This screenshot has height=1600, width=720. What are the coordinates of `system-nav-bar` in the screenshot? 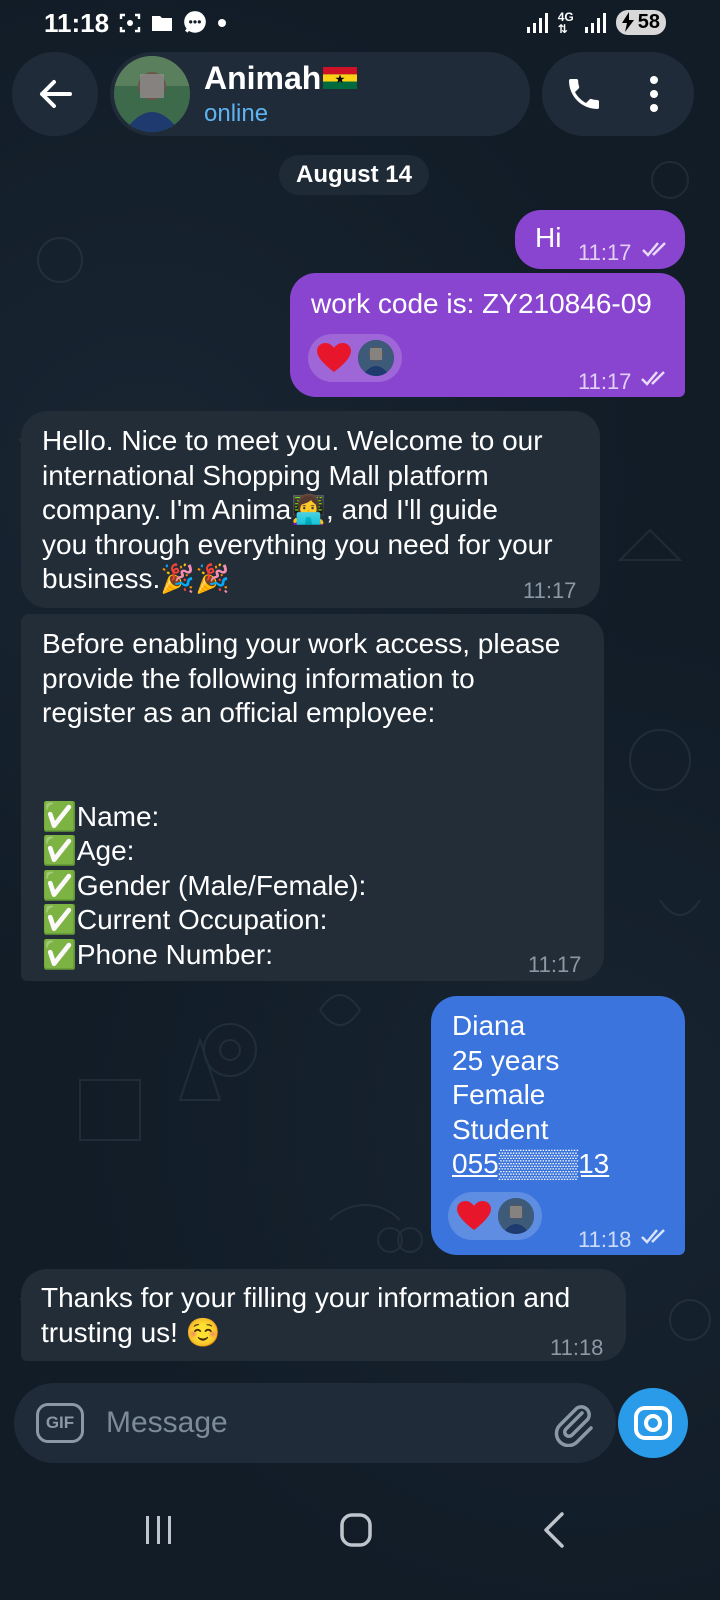 It's located at (360, 1540).